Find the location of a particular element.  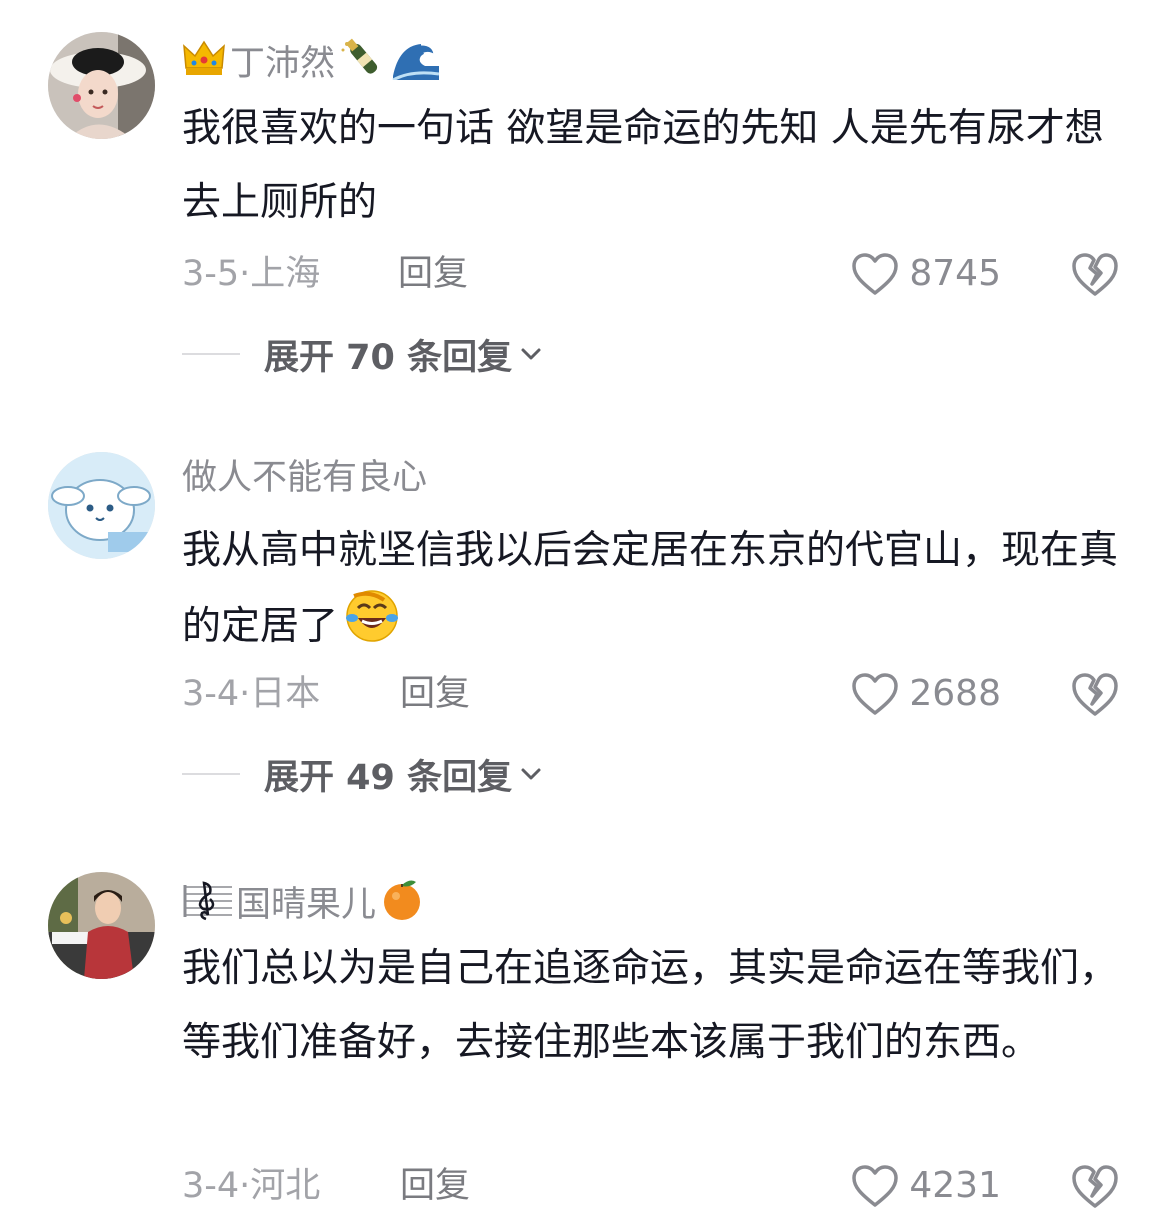

expand-replies-button: 展开 70 条回复 is located at coordinates (363, 355).